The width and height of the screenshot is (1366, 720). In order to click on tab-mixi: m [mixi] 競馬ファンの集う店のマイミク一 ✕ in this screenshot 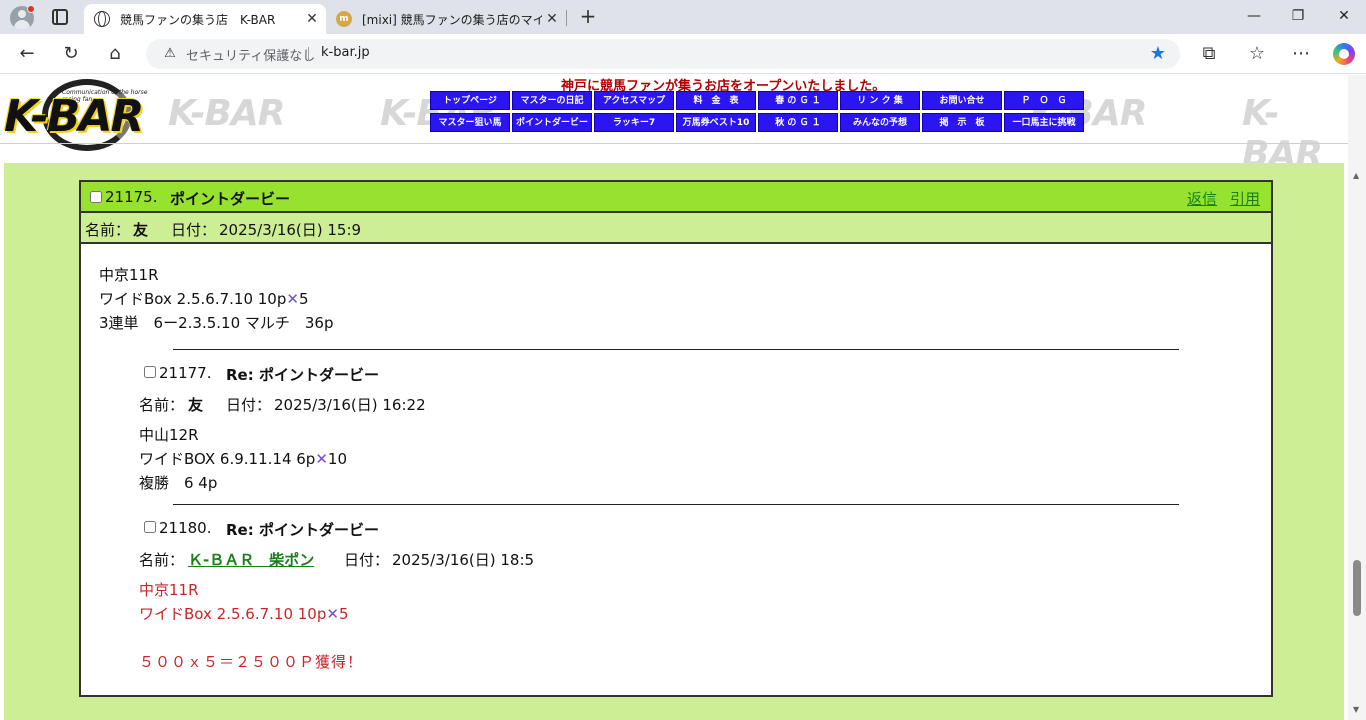, I will do `click(446, 19)`.